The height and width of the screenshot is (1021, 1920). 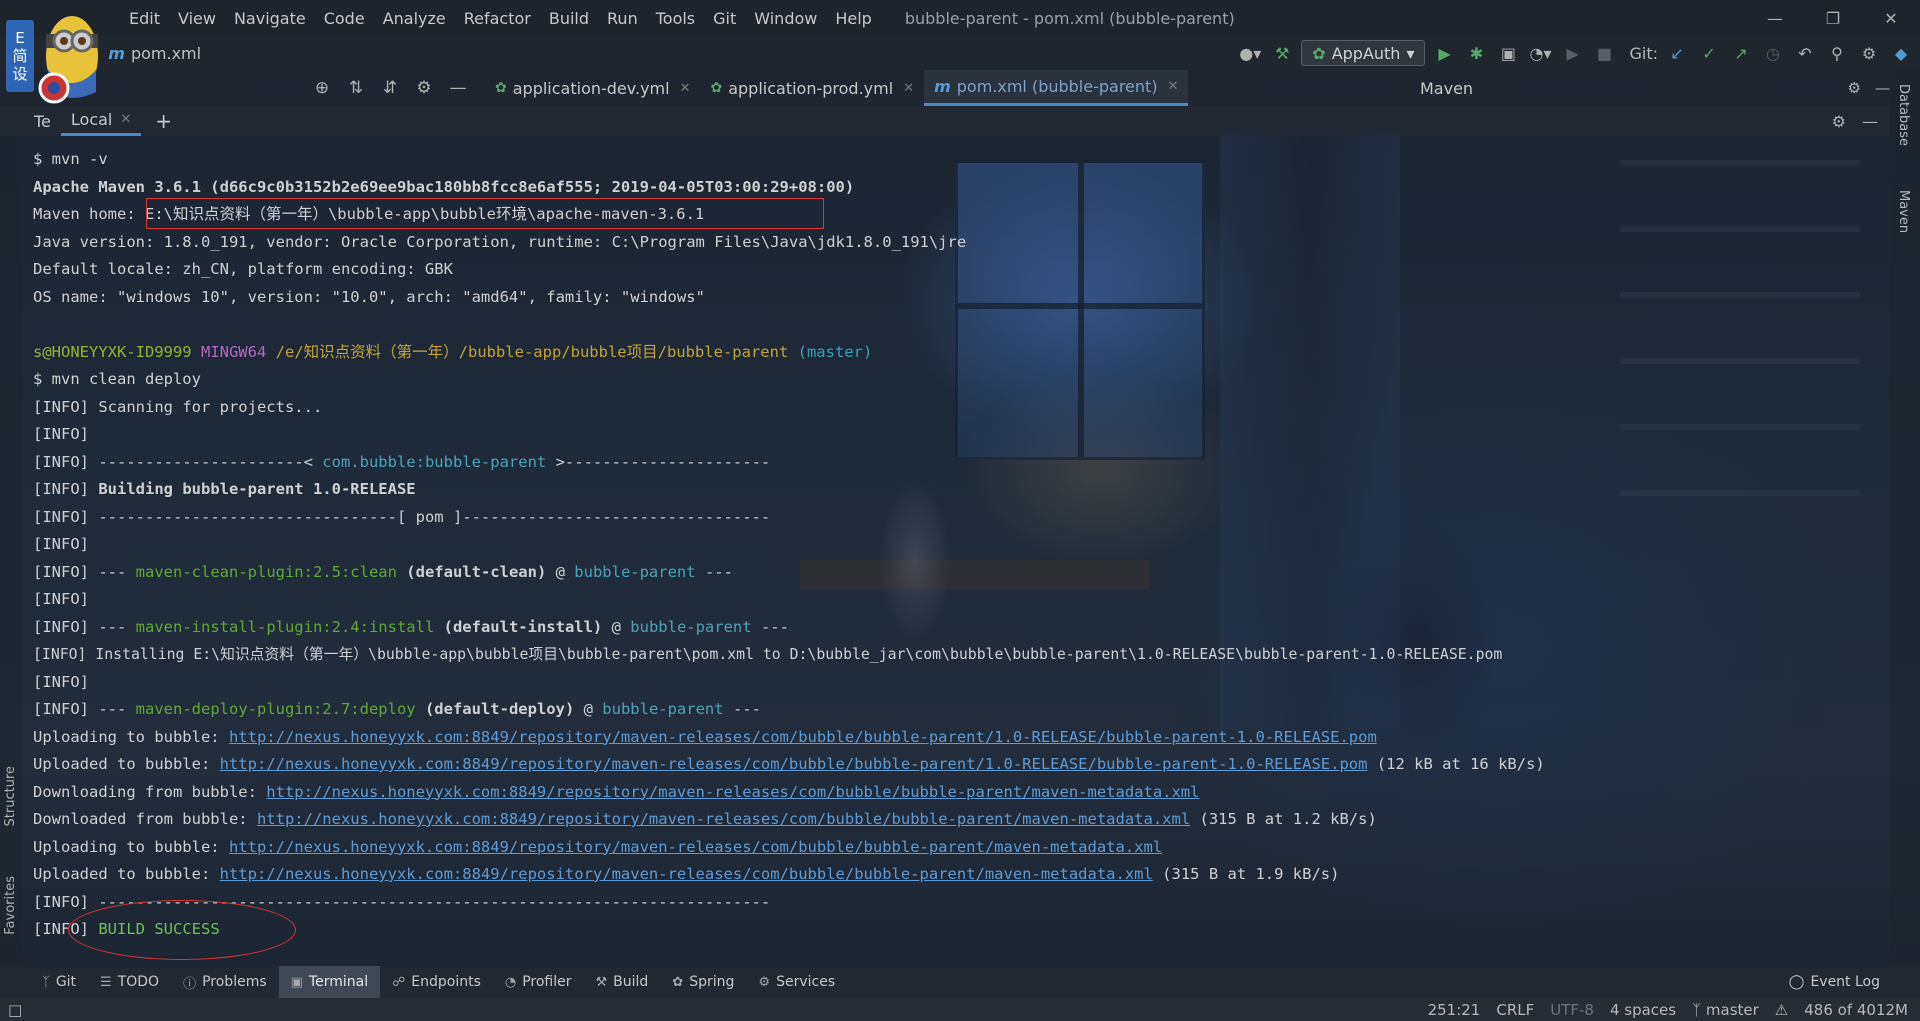 What do you see at coordinates (270, 18) in the screenshot?
I see `menu-navigate: Navigate` at bounding box center [270, 18].